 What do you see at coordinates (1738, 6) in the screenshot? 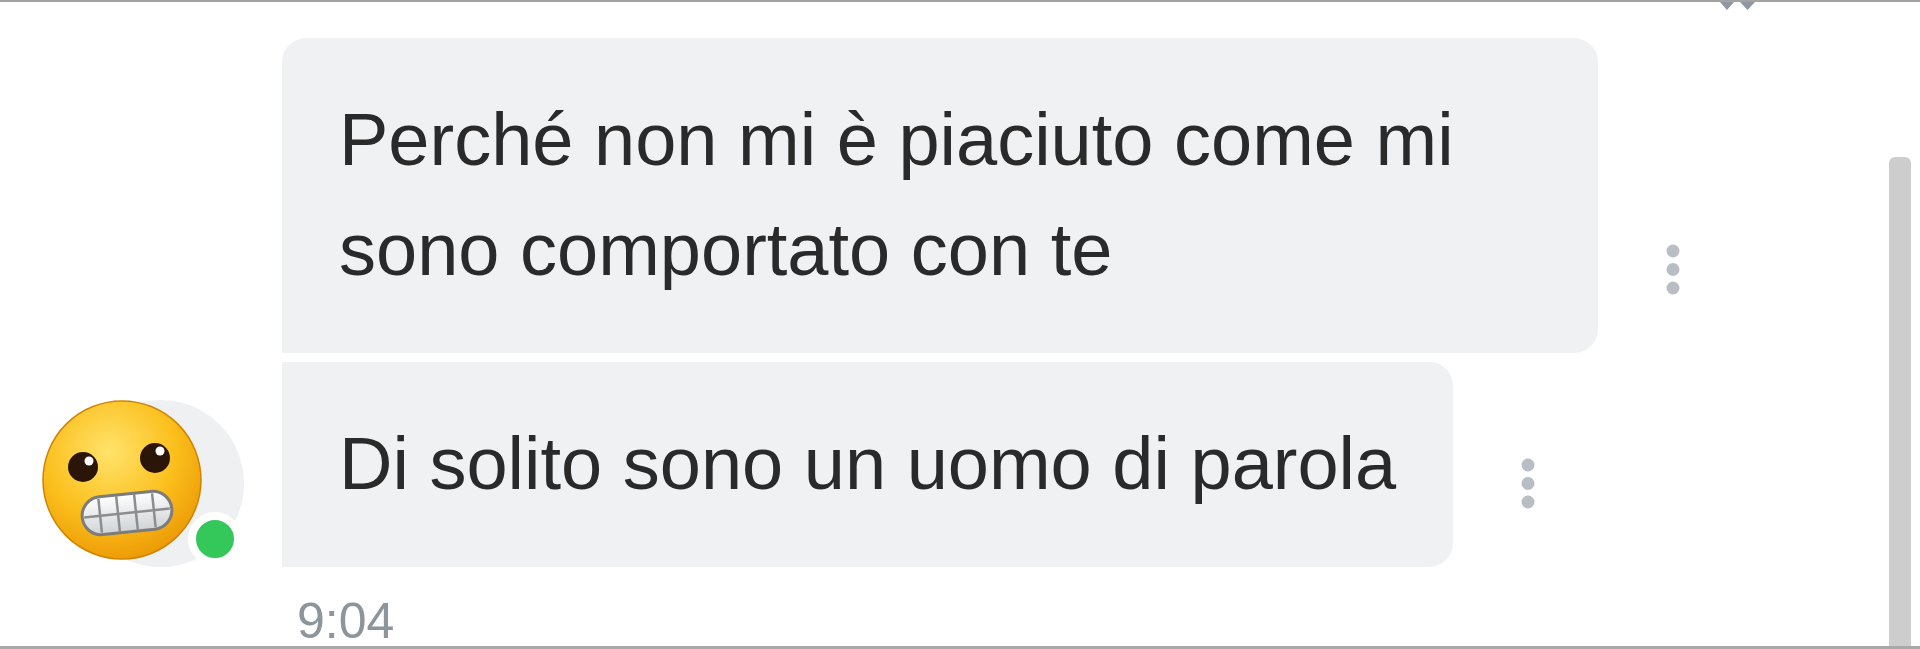
I see `double-triangle-icon` at bounding box center [1738, 6].